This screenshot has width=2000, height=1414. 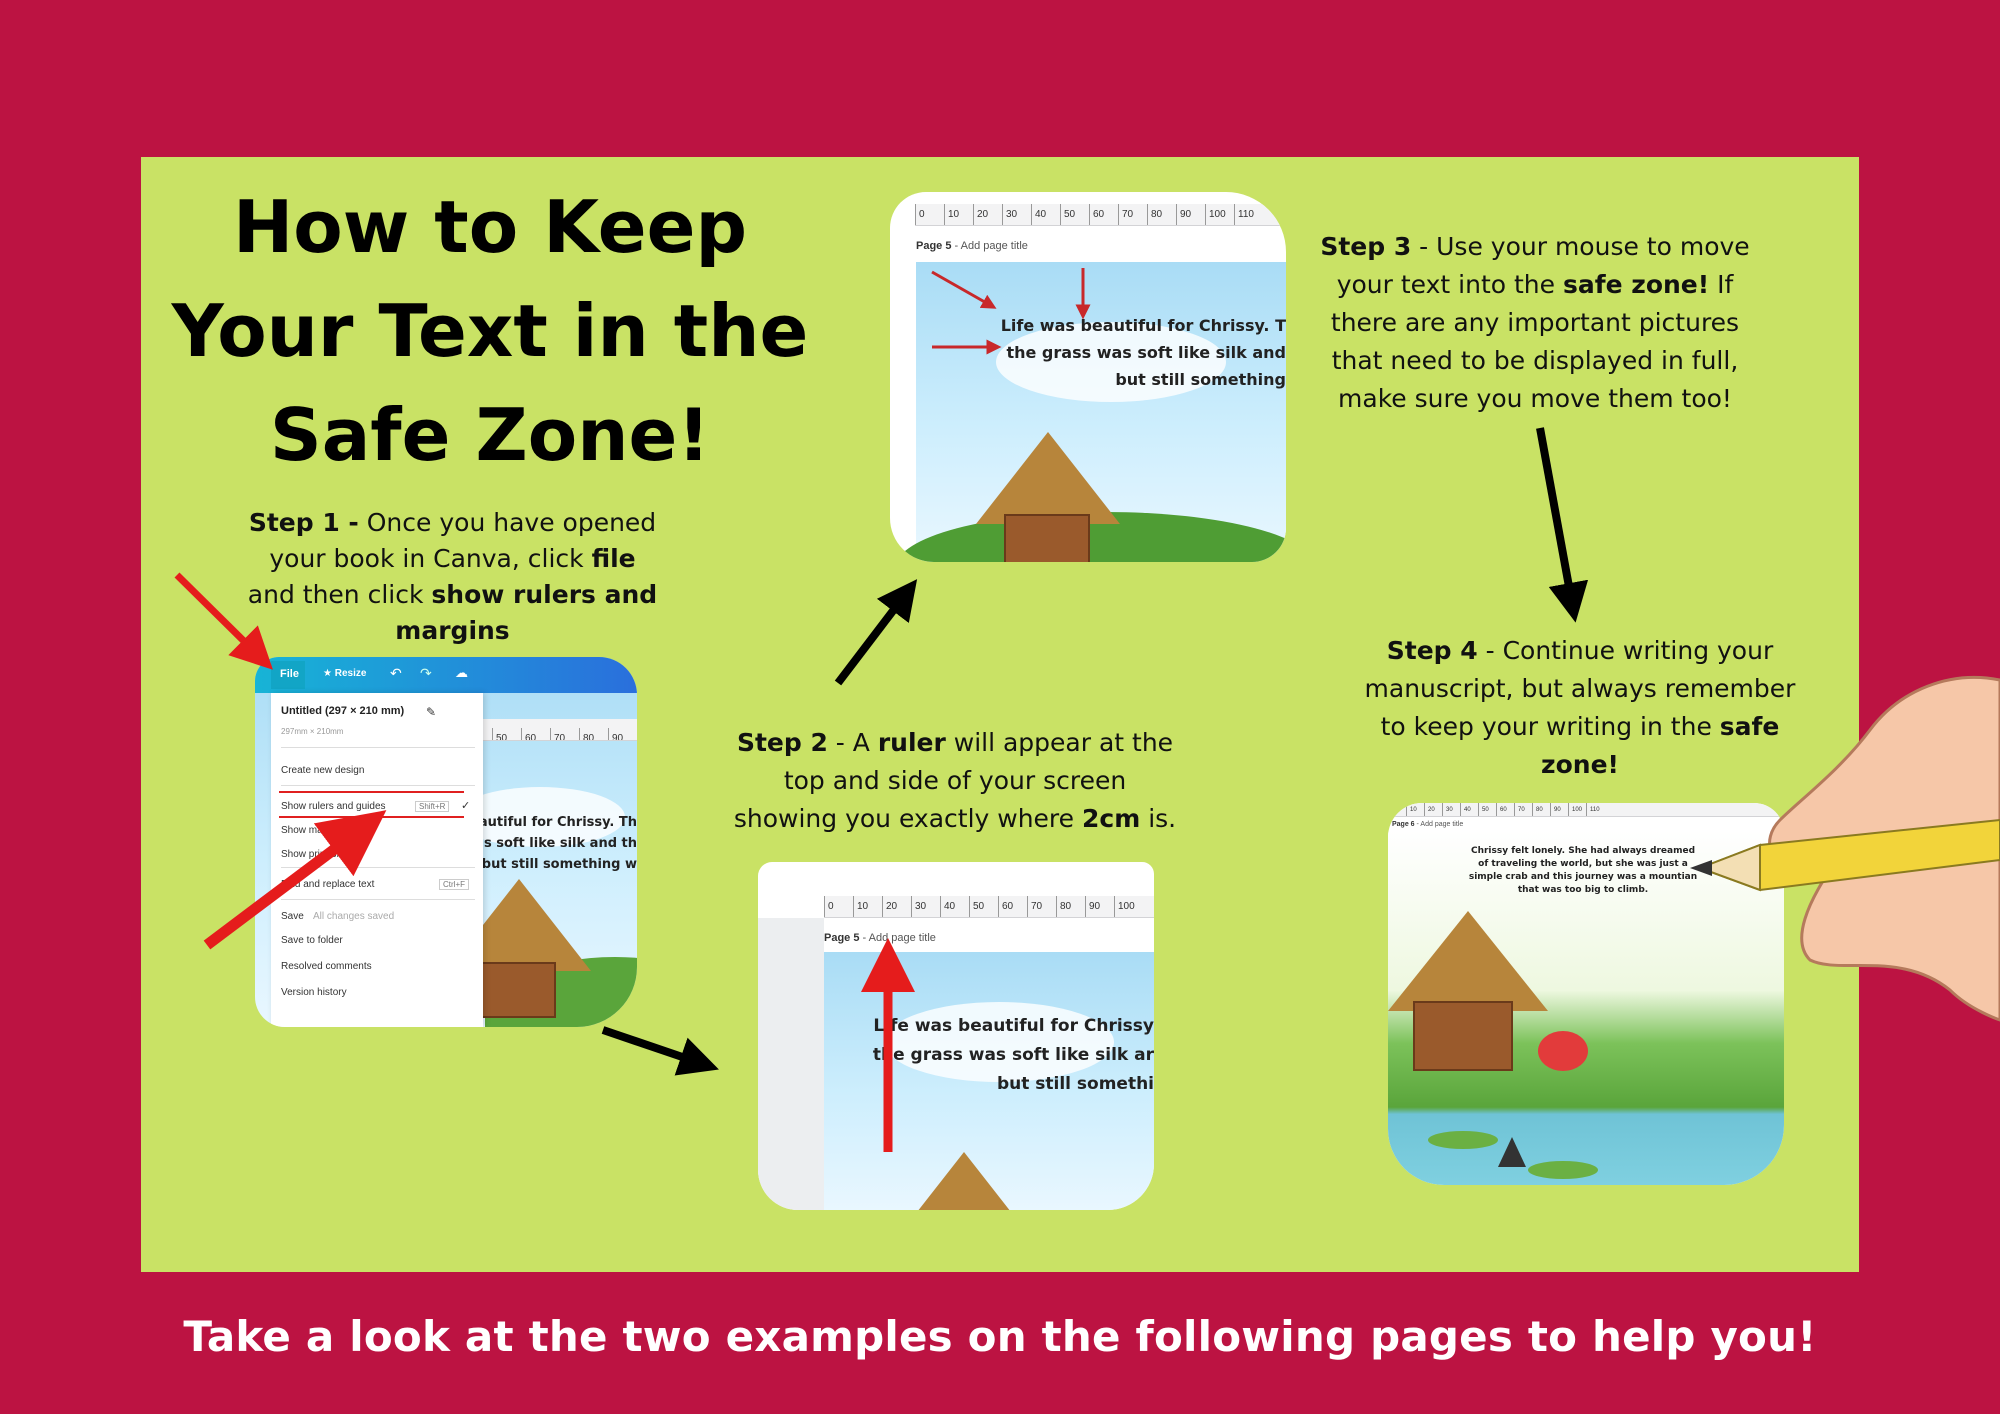 What do you see at coordinates (964, 289) in the screenshot?
I see `red-arrow-screen-diag` at bounding box center [964, 289].